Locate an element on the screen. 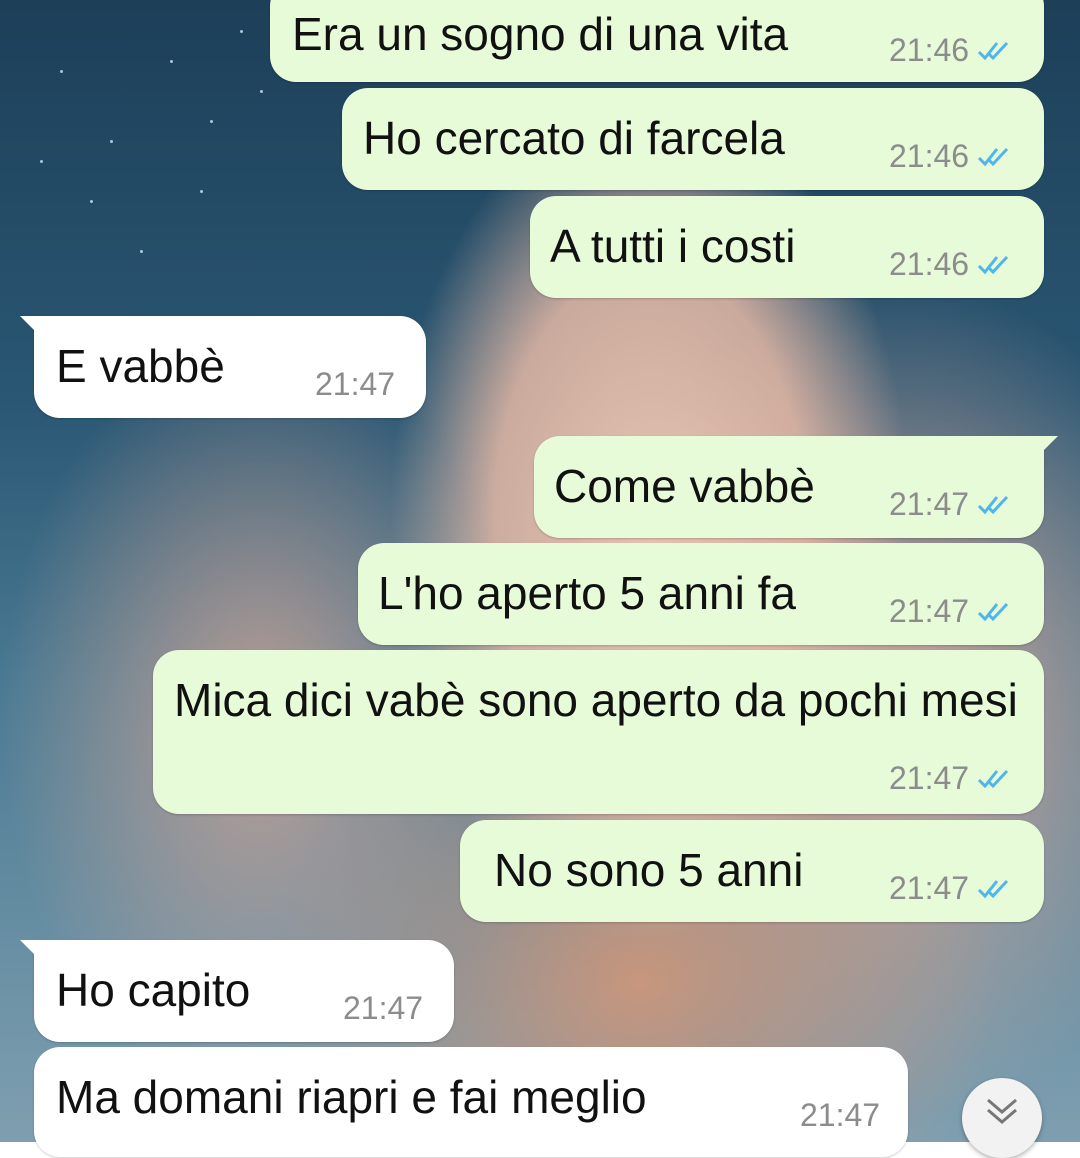  incoming-message: Ma domani riapri e fai meglio 21:47 is located at coordinates (471, 1102).